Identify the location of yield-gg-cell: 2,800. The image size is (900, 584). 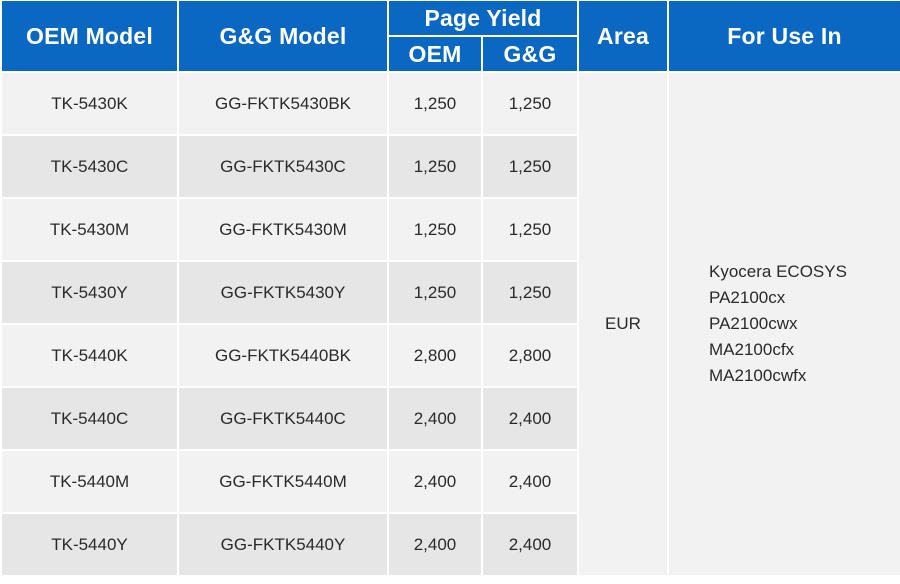
(530, 355).